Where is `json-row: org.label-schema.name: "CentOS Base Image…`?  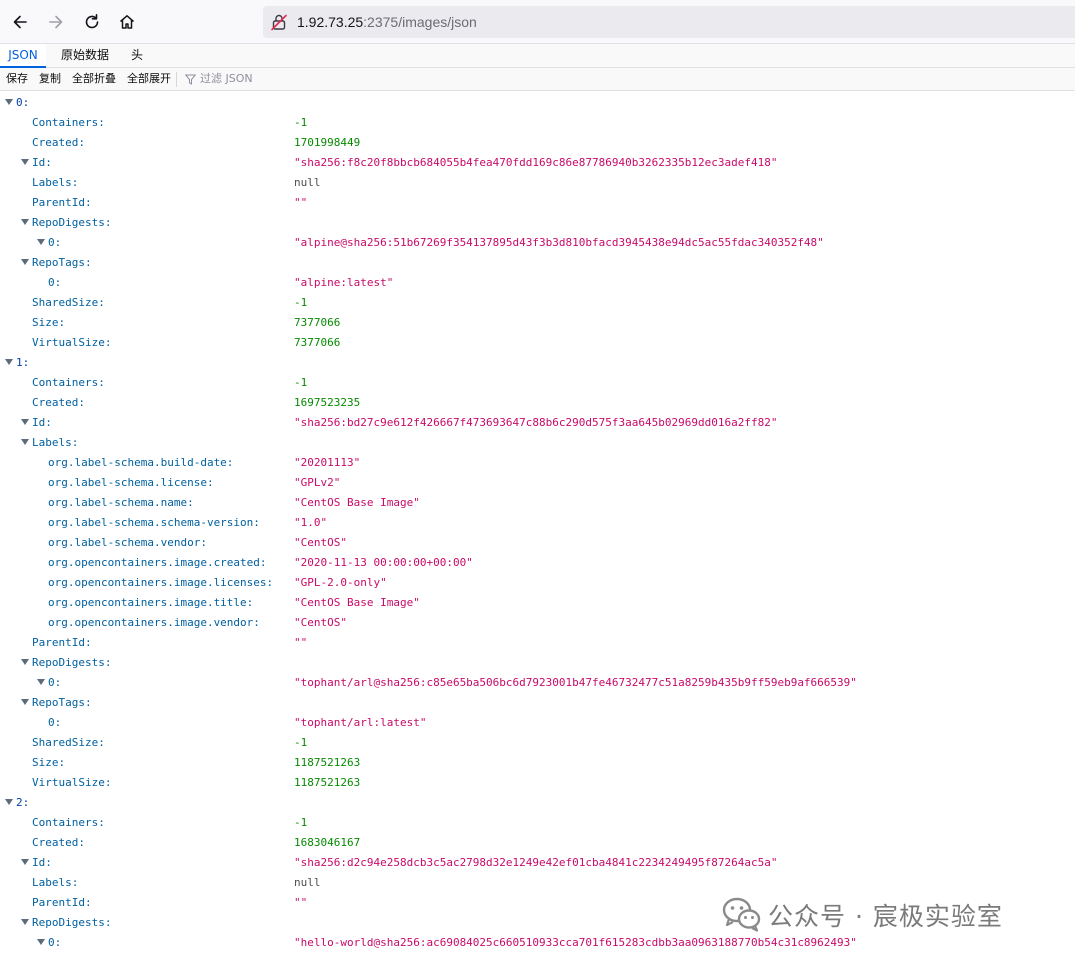 json-row: org.label-schema.name: "CentOS Base Image… is located at coordinates (537, 503).